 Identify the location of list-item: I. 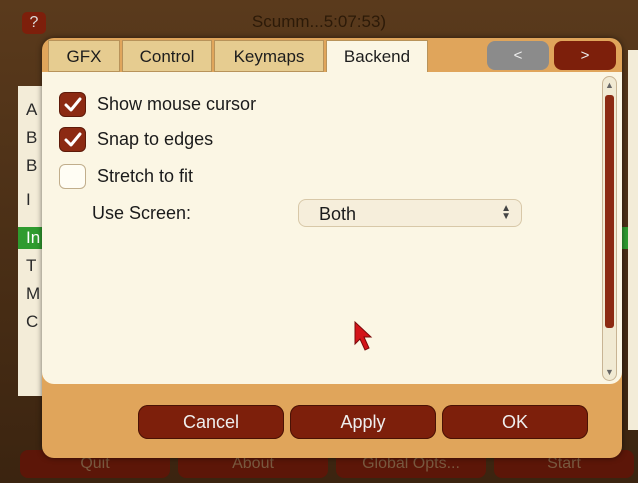
(28, 200).